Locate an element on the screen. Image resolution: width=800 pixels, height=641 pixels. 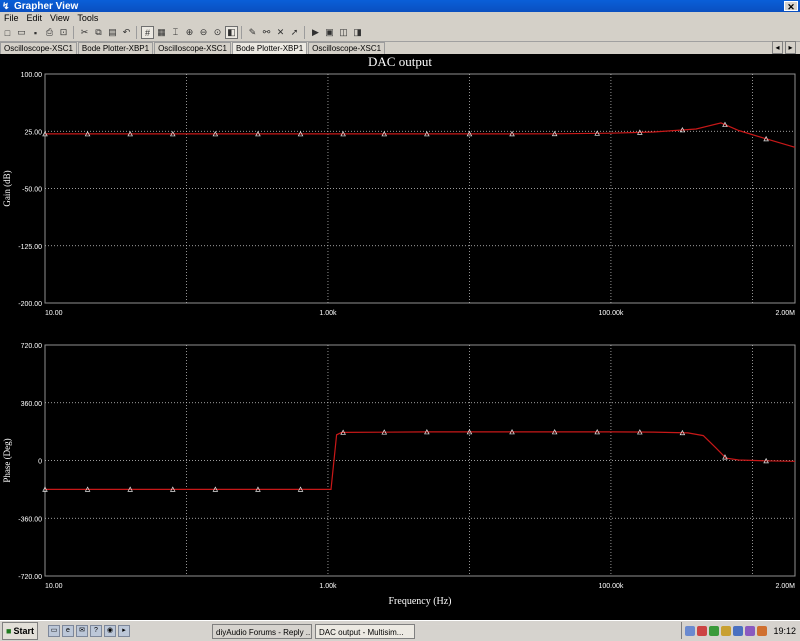
gain-y-tick-label: -50.00 is located at coordinates (32, 190).